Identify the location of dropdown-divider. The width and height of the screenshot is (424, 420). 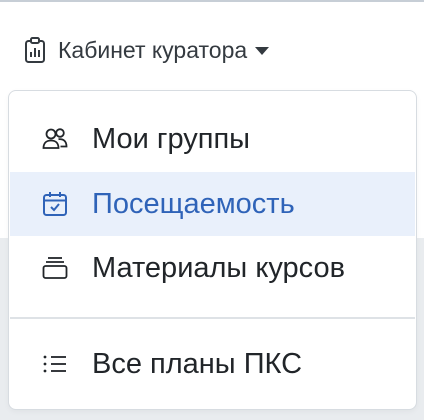
(212, 318).